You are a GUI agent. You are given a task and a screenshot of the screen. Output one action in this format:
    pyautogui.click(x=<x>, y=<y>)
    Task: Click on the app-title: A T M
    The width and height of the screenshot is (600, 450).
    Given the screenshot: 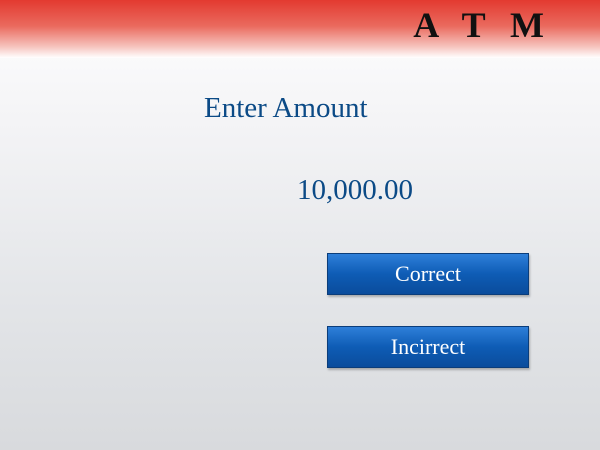 What is the action you would take?
    pyautogui.click(x=482, y=25)
    